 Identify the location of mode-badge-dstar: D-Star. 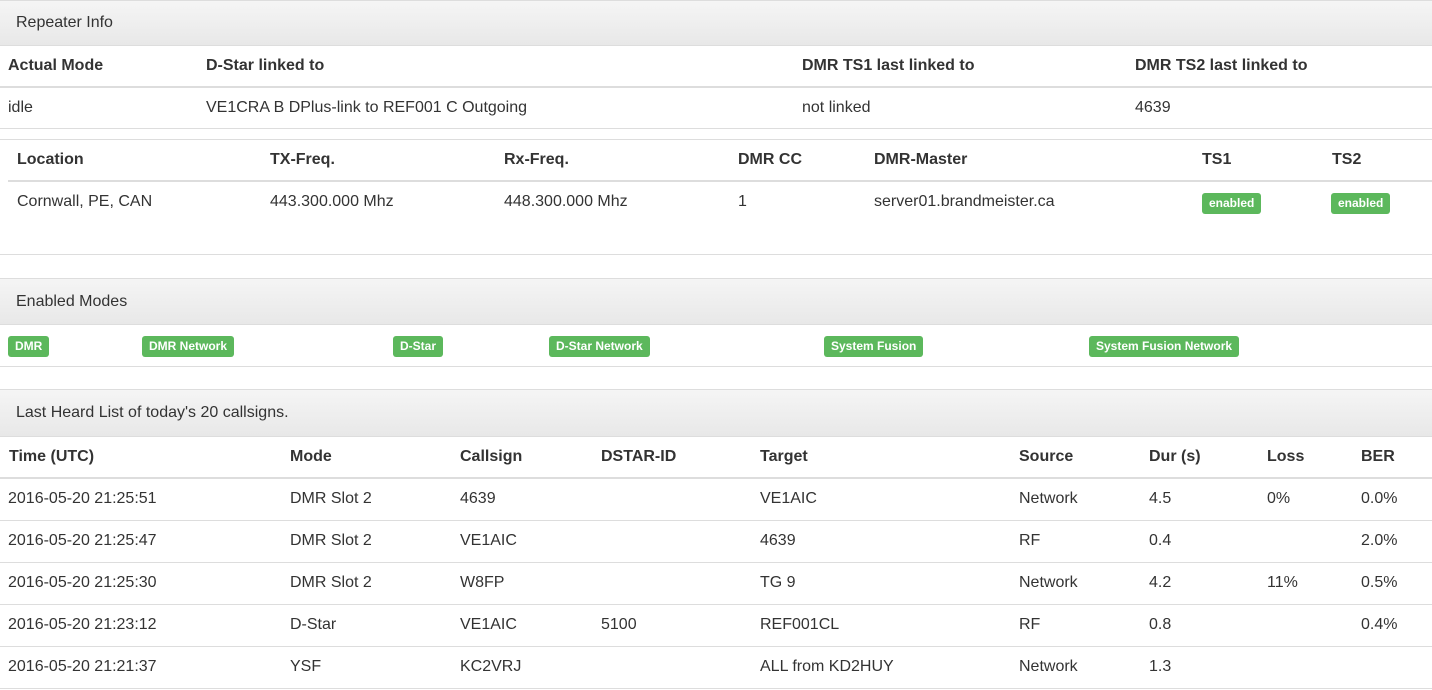
(418, 346).